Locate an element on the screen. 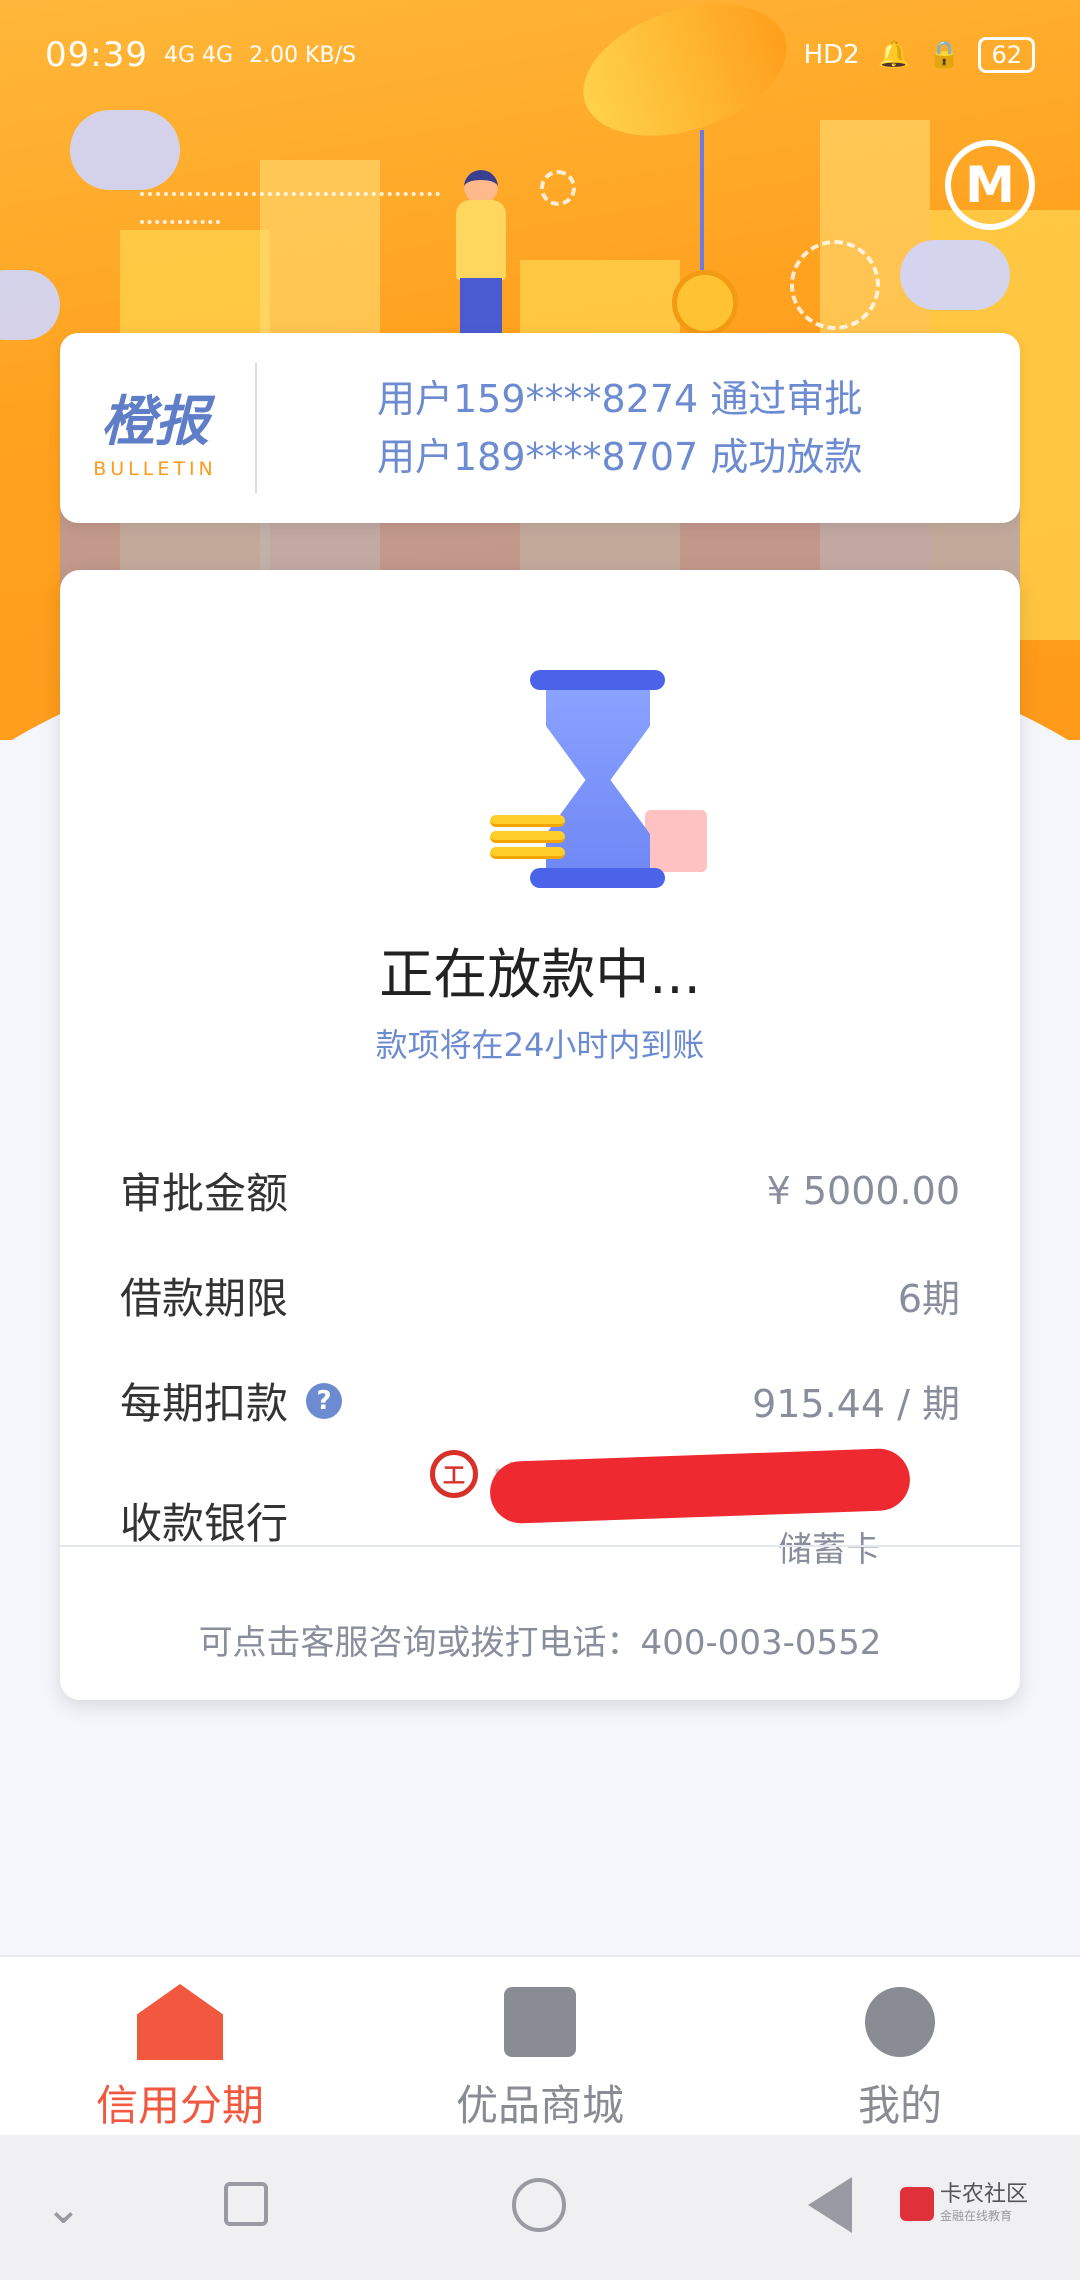 The height and width of the screenshot is (2280, 1080). bank-row: 收款银行 工 中 储蓄卡 is located at coordinates (540, 1505).